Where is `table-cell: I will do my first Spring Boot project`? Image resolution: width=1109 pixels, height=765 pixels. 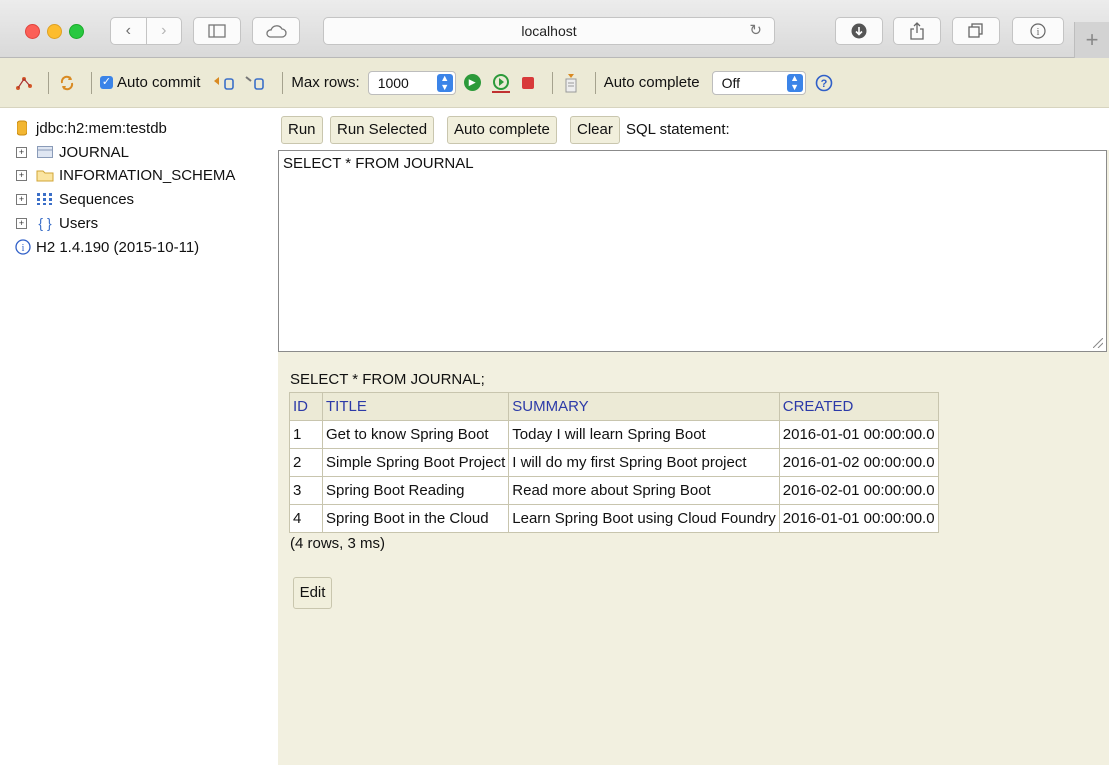 table-cell: I will do my first Spring Boot project is located at coordinates (644, 462).